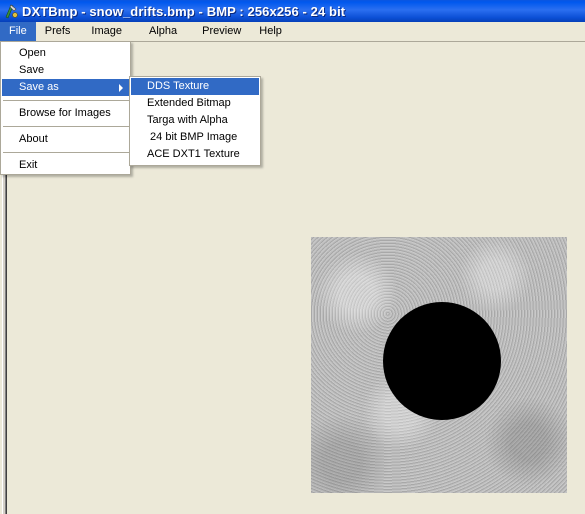  Describe the element at coordinates (66, 87) in the screenshot. I see `file-menu-save-as: Save as` at that location.